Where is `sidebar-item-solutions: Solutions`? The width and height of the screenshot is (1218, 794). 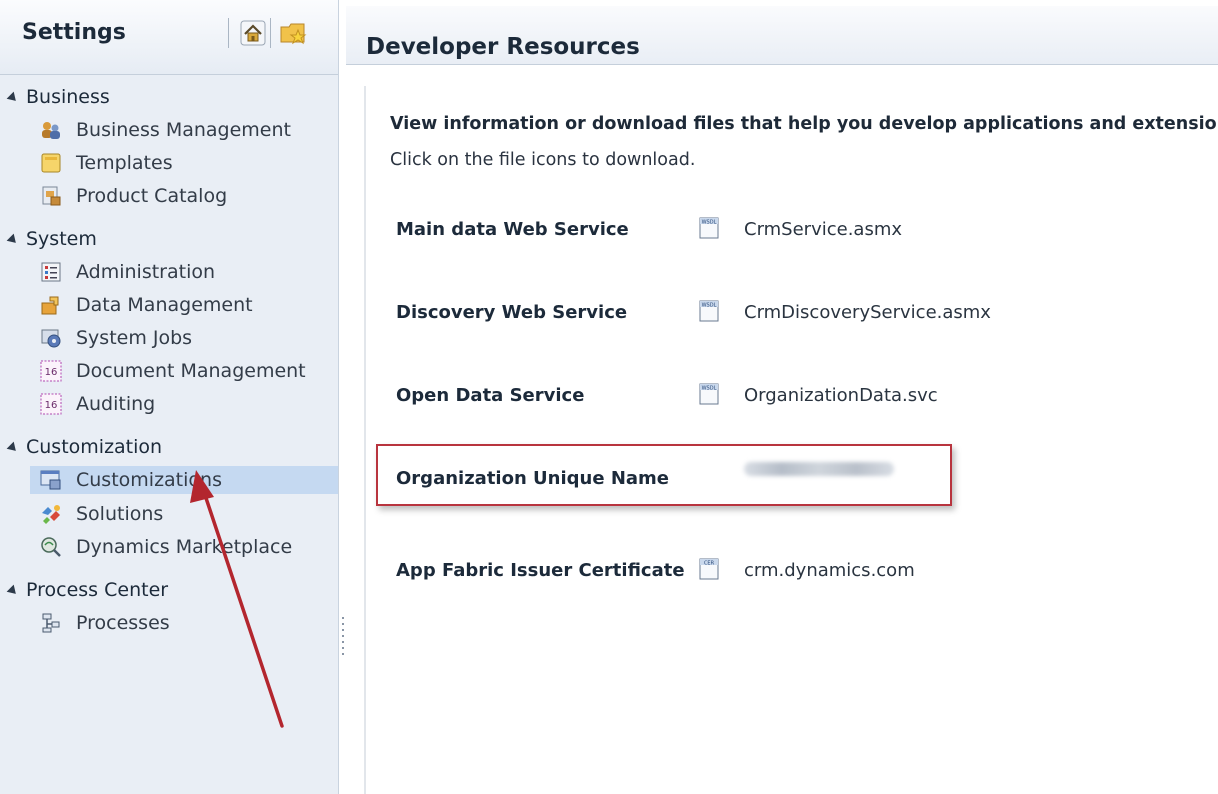 sidebar-item-solutions: Solutions is located at coordinates (101, 514).